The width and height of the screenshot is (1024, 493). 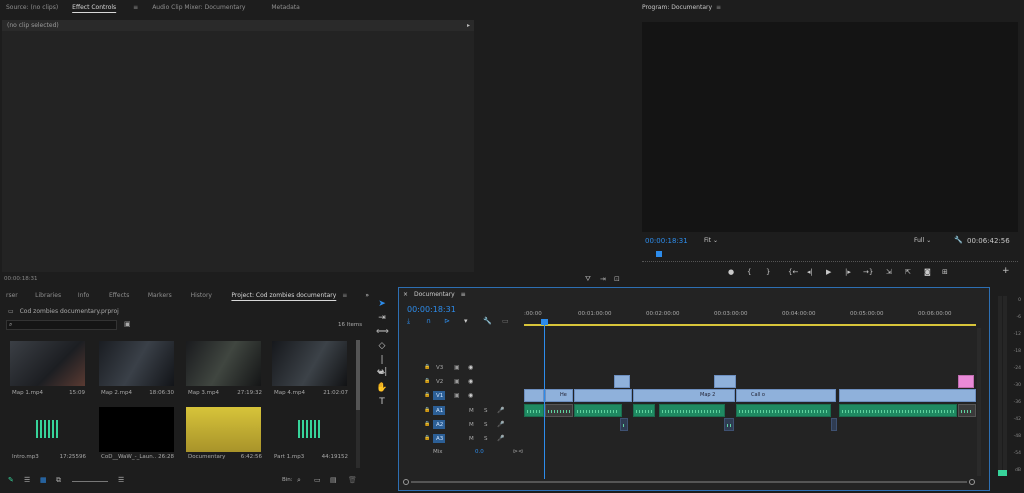 I want to click on ripple-edit-tool-icon: ⟺, so click(x=382, y=332).